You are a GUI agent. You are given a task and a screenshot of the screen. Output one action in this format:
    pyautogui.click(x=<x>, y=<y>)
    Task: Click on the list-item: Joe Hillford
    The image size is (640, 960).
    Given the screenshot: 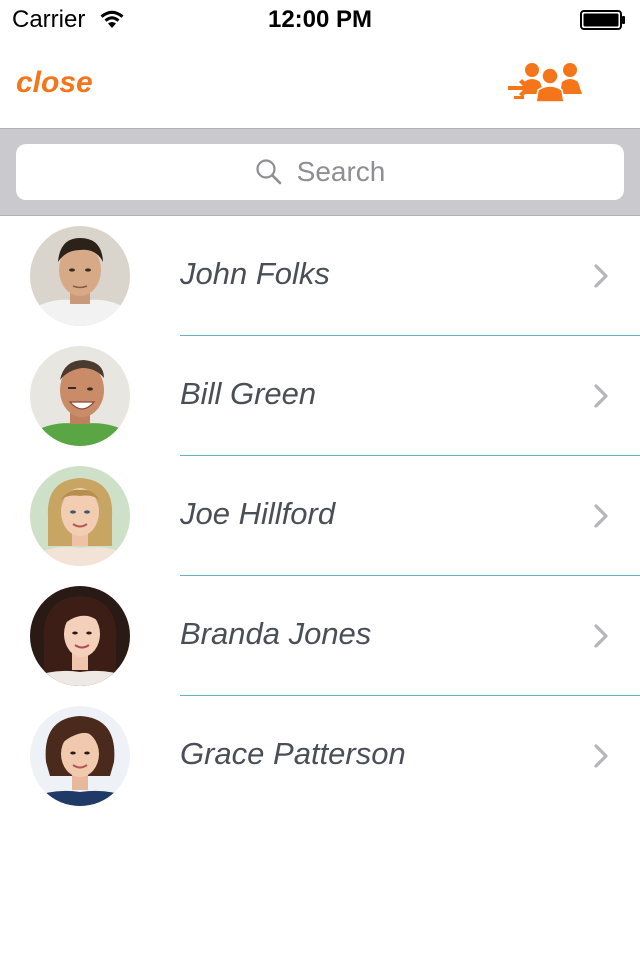 What is the action you would take?
    pyautogui.click(x=320, y=516)
    